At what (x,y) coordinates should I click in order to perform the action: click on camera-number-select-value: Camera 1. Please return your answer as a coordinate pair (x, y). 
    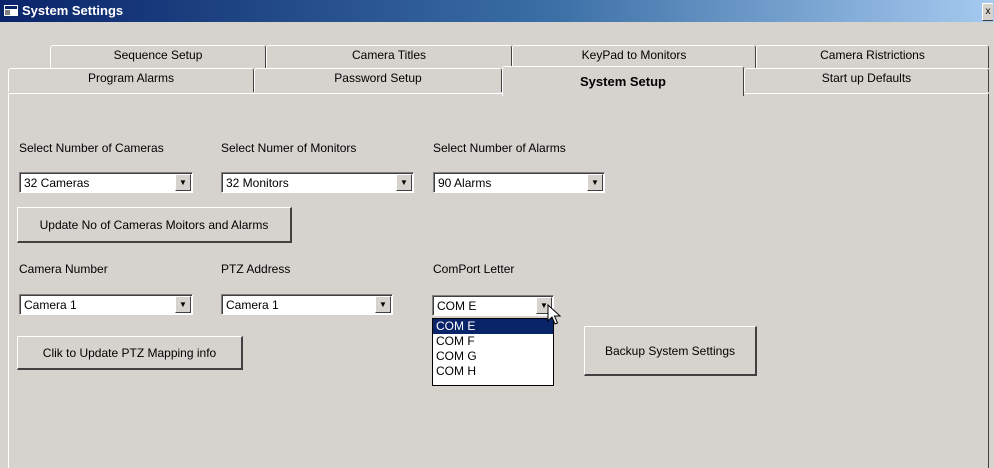
    Looking at the image, I should click on (50, 305).